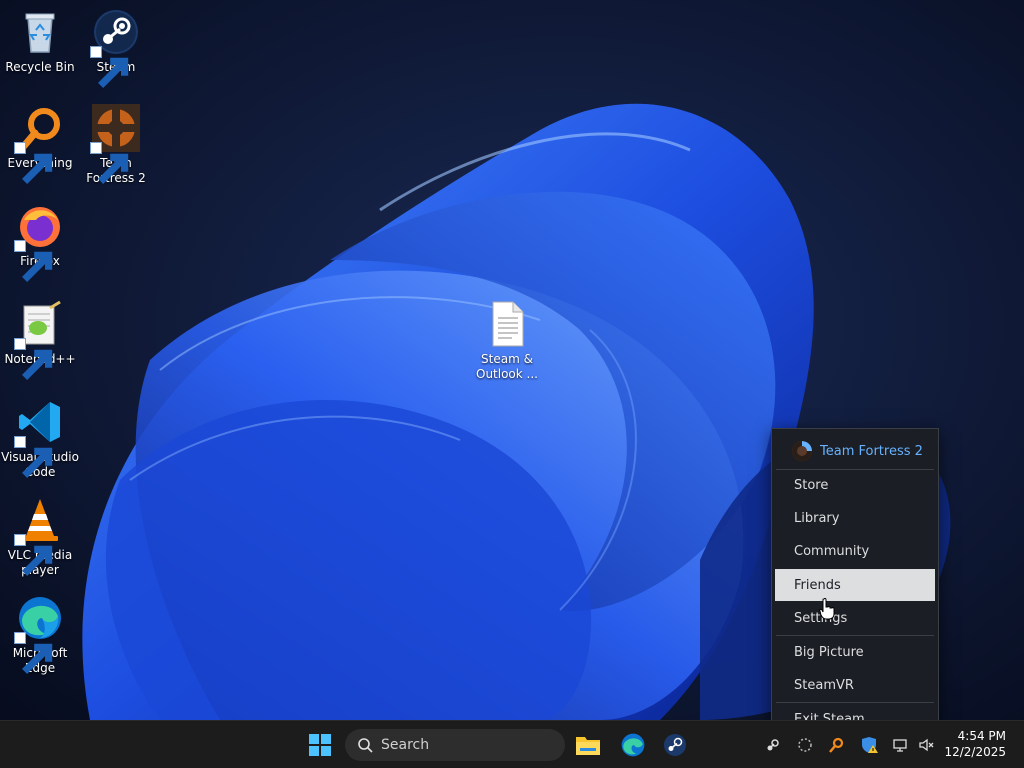 The height and width of the screenshot is (768, 1024). I want to click on taskbar-edge-button, so click(633, 745).